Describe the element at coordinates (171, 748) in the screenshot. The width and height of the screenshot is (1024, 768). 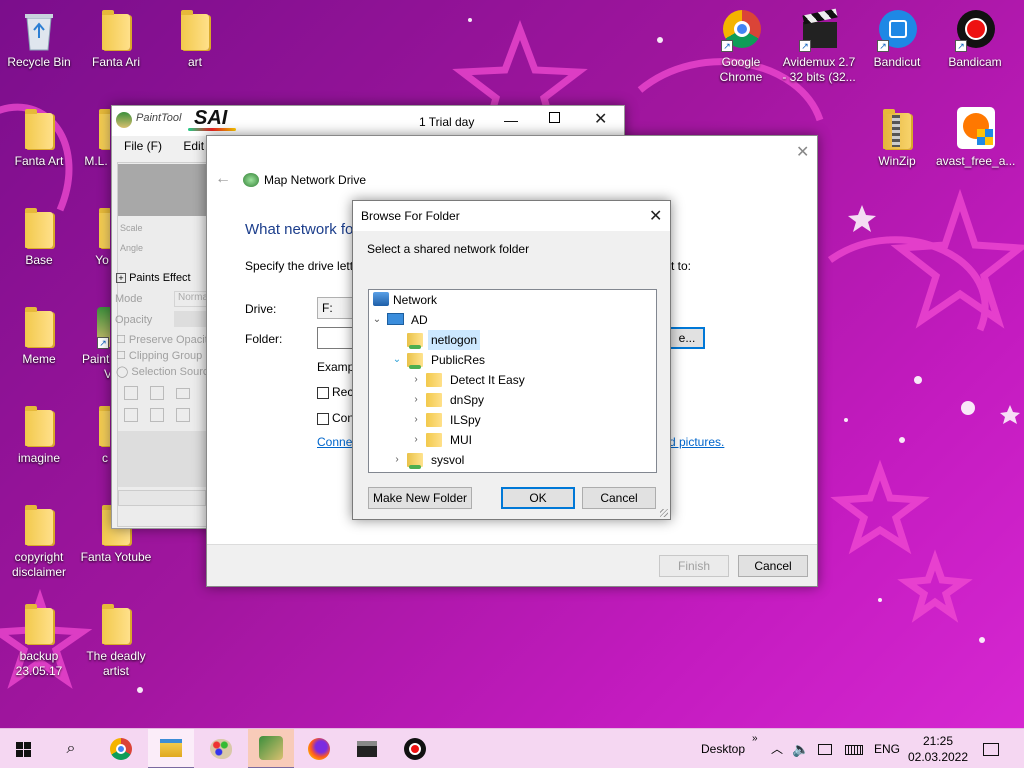
I see `taskbar-file-explorer` at that location.